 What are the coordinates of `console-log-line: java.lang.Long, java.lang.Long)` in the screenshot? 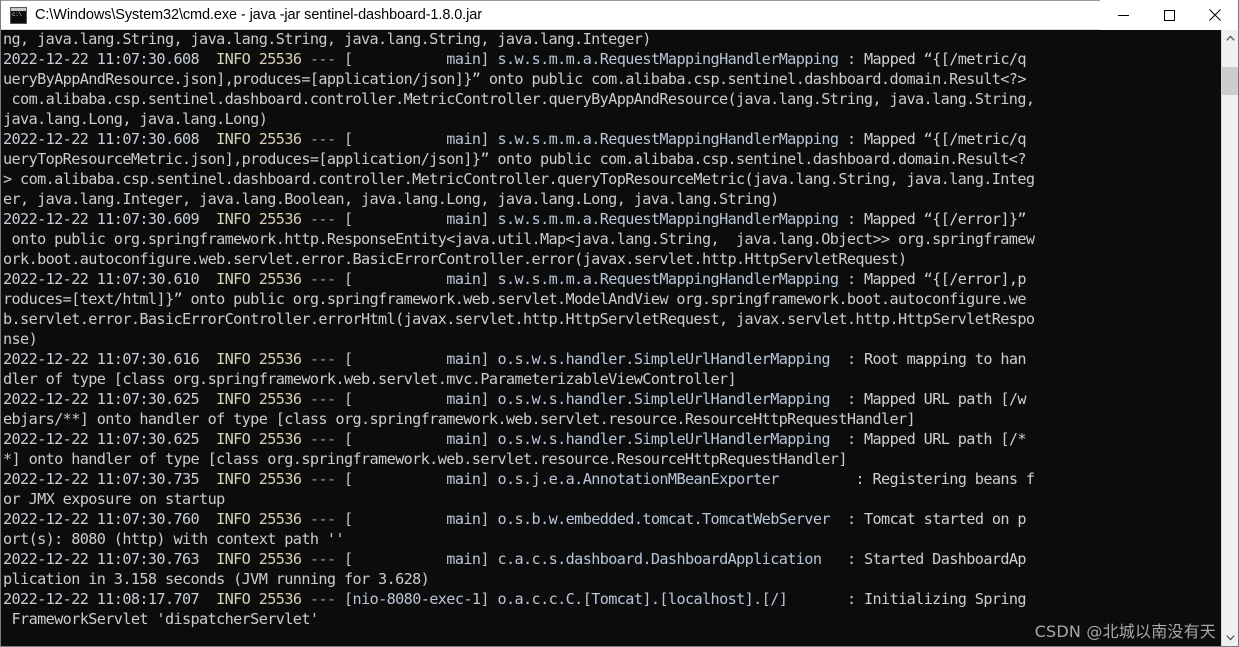 It's located at (135, 119).